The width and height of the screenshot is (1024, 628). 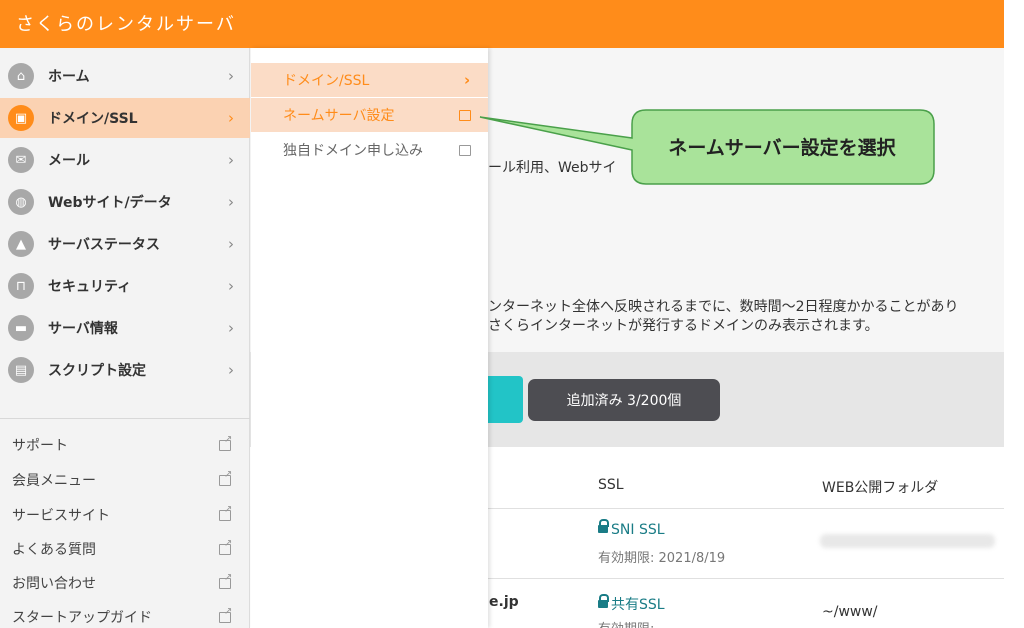 What do you see at coordinates (21, 202) in the screenshot?
I see `globe-icon: ◍` at bounding box center [21, 202].